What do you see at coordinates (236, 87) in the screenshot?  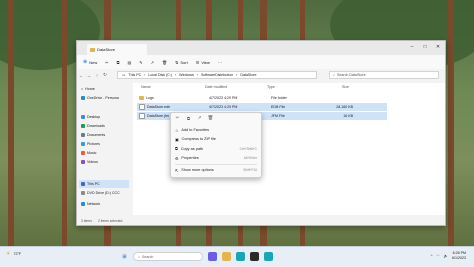 I see `col-modified: Date modified` at bounding box center [236, 87].